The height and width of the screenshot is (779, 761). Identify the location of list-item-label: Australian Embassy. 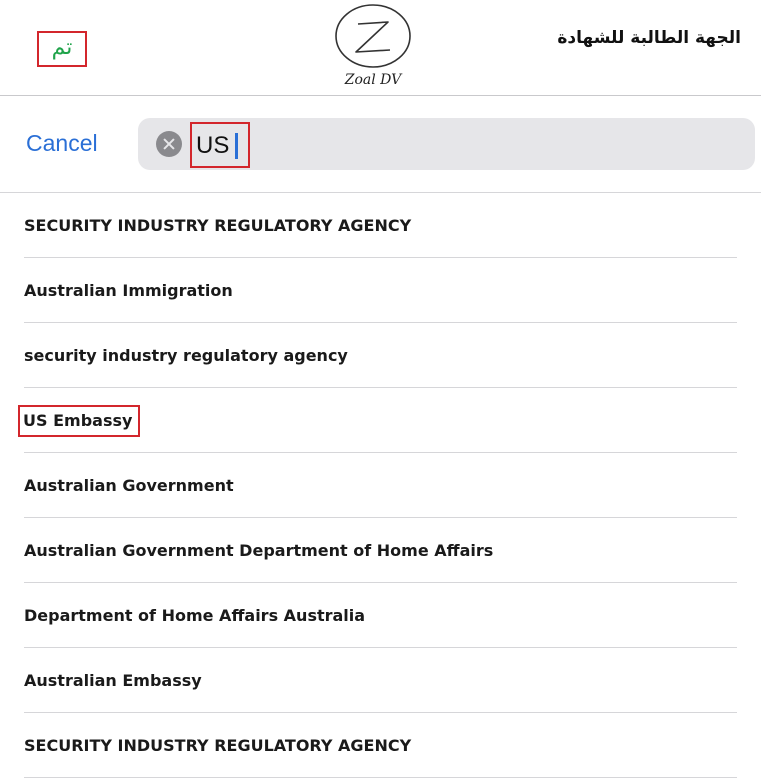
(113, 680).